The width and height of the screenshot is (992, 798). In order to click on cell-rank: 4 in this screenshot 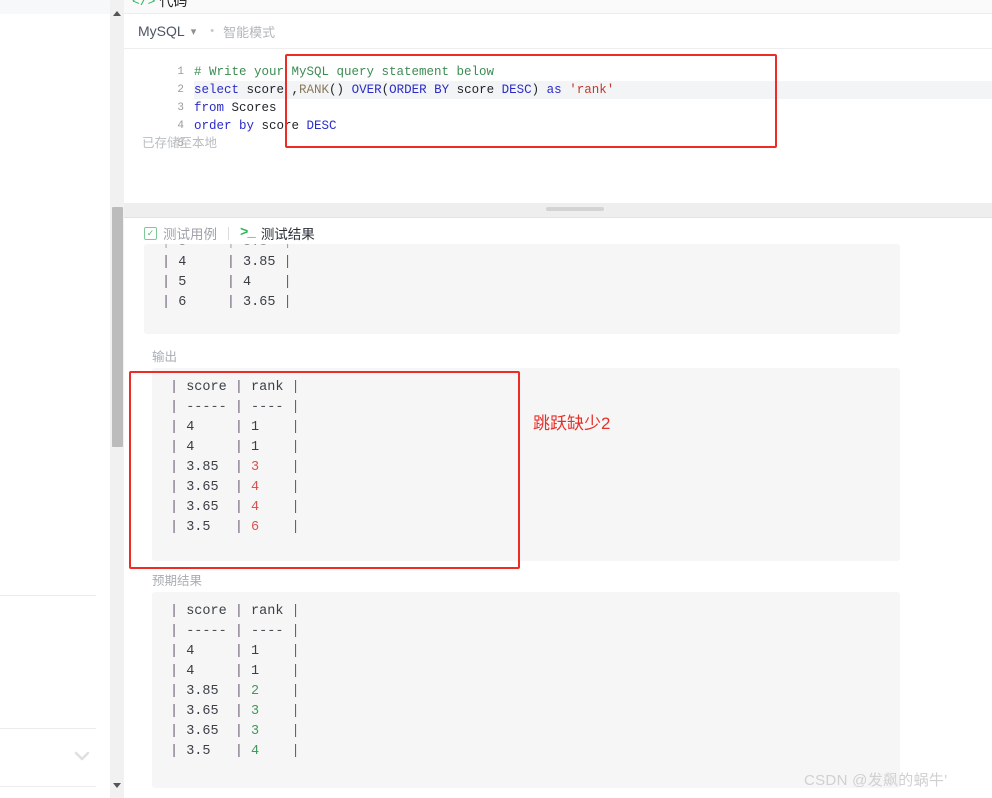, I will do `click(271, 507)`.